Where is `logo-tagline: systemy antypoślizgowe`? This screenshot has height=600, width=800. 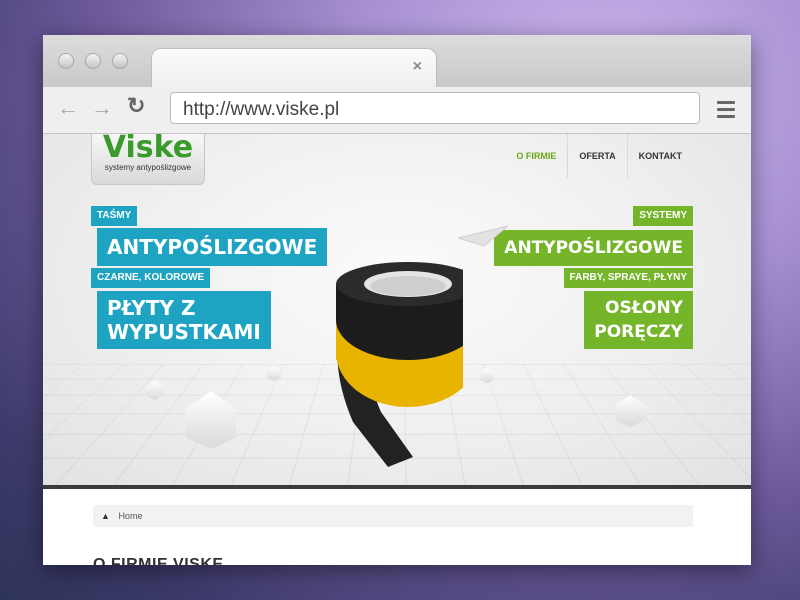 logo-tagline: systemy antypoślizgowe is located at coordinates (148, 167).